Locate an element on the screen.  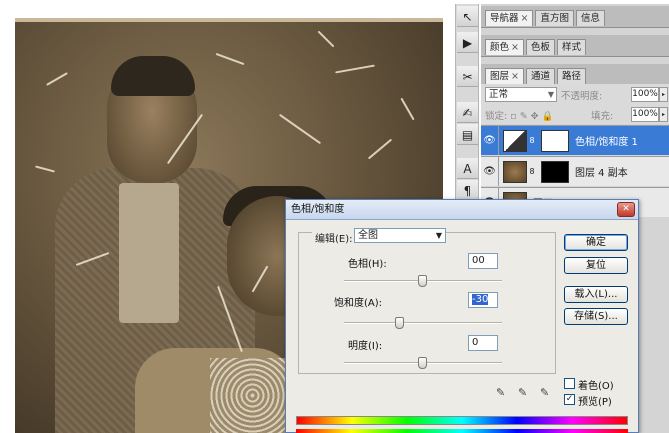
opacity-stepper-icon: ▸ is located at coordinates (663, 94).